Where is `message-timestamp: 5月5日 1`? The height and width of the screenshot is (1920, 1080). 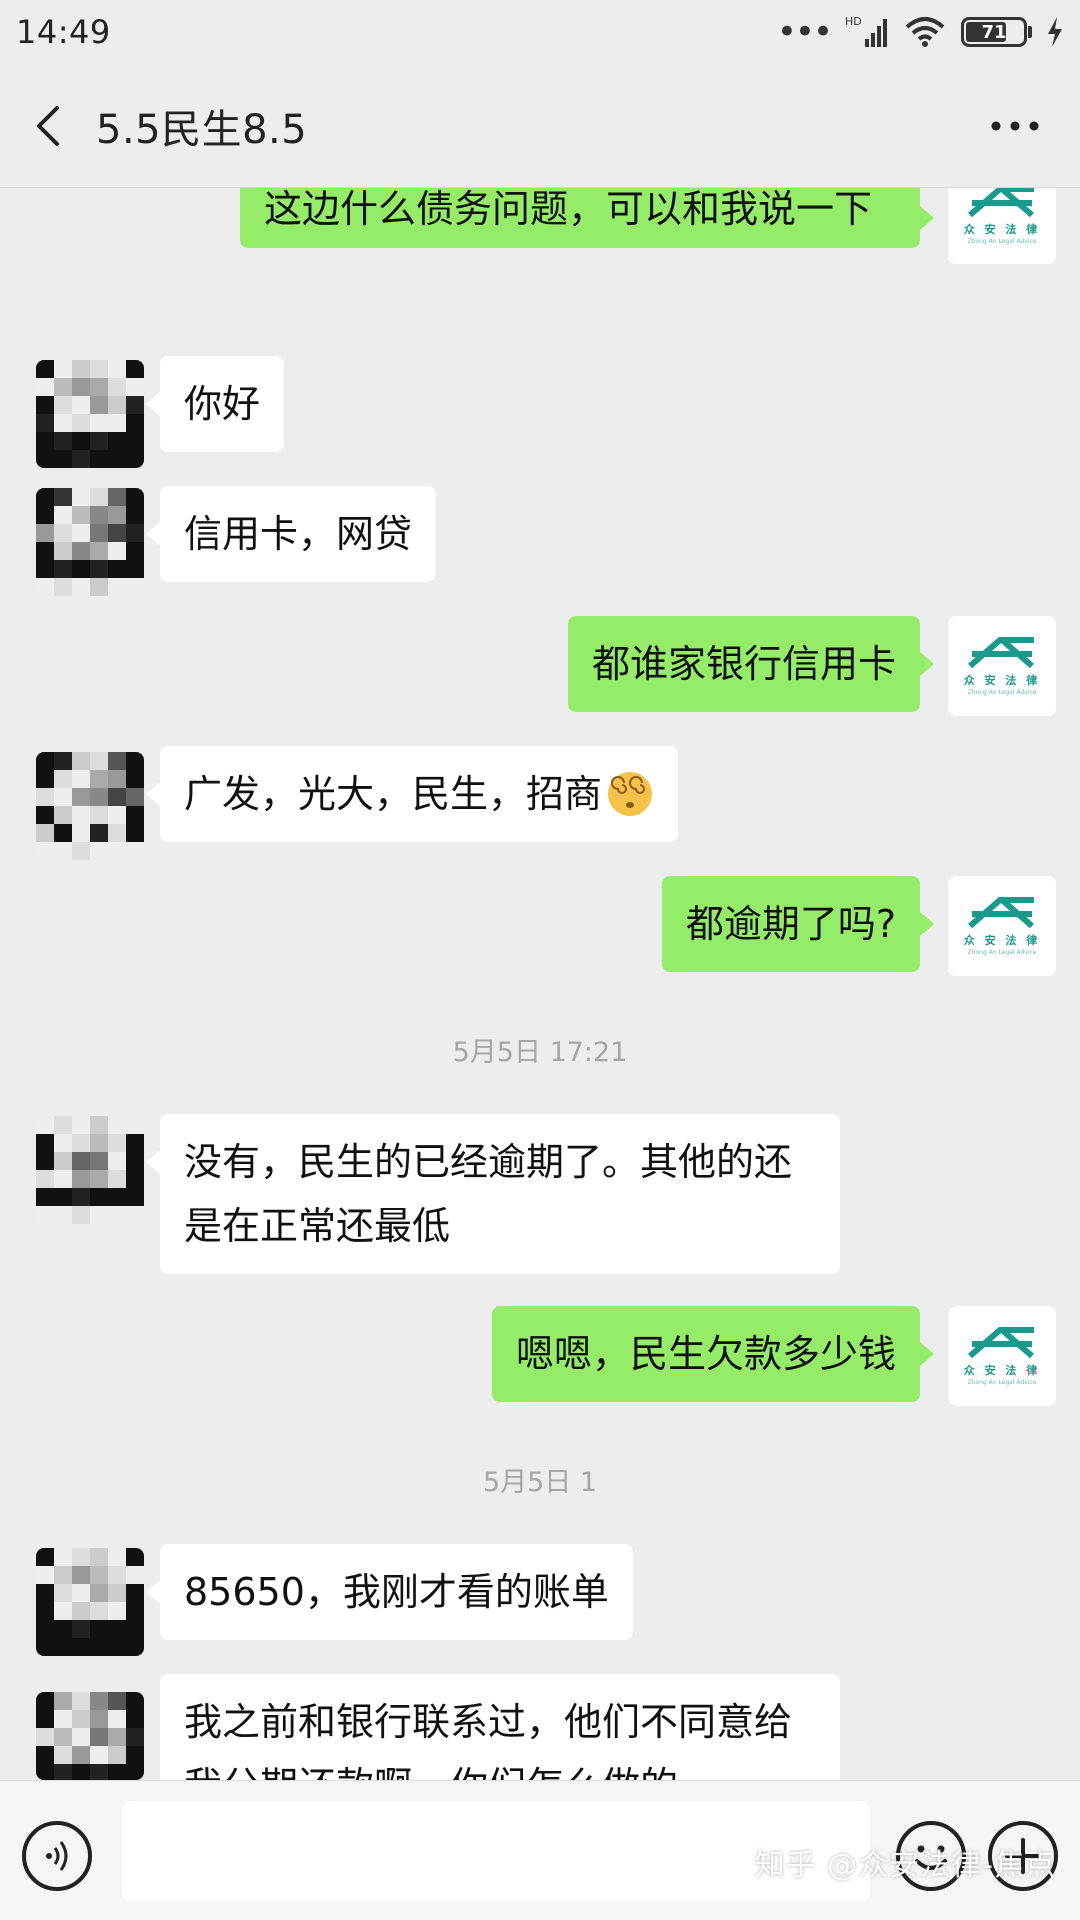
message-timestamp: 5月5日 1 is located at coordinates (540, 1482).